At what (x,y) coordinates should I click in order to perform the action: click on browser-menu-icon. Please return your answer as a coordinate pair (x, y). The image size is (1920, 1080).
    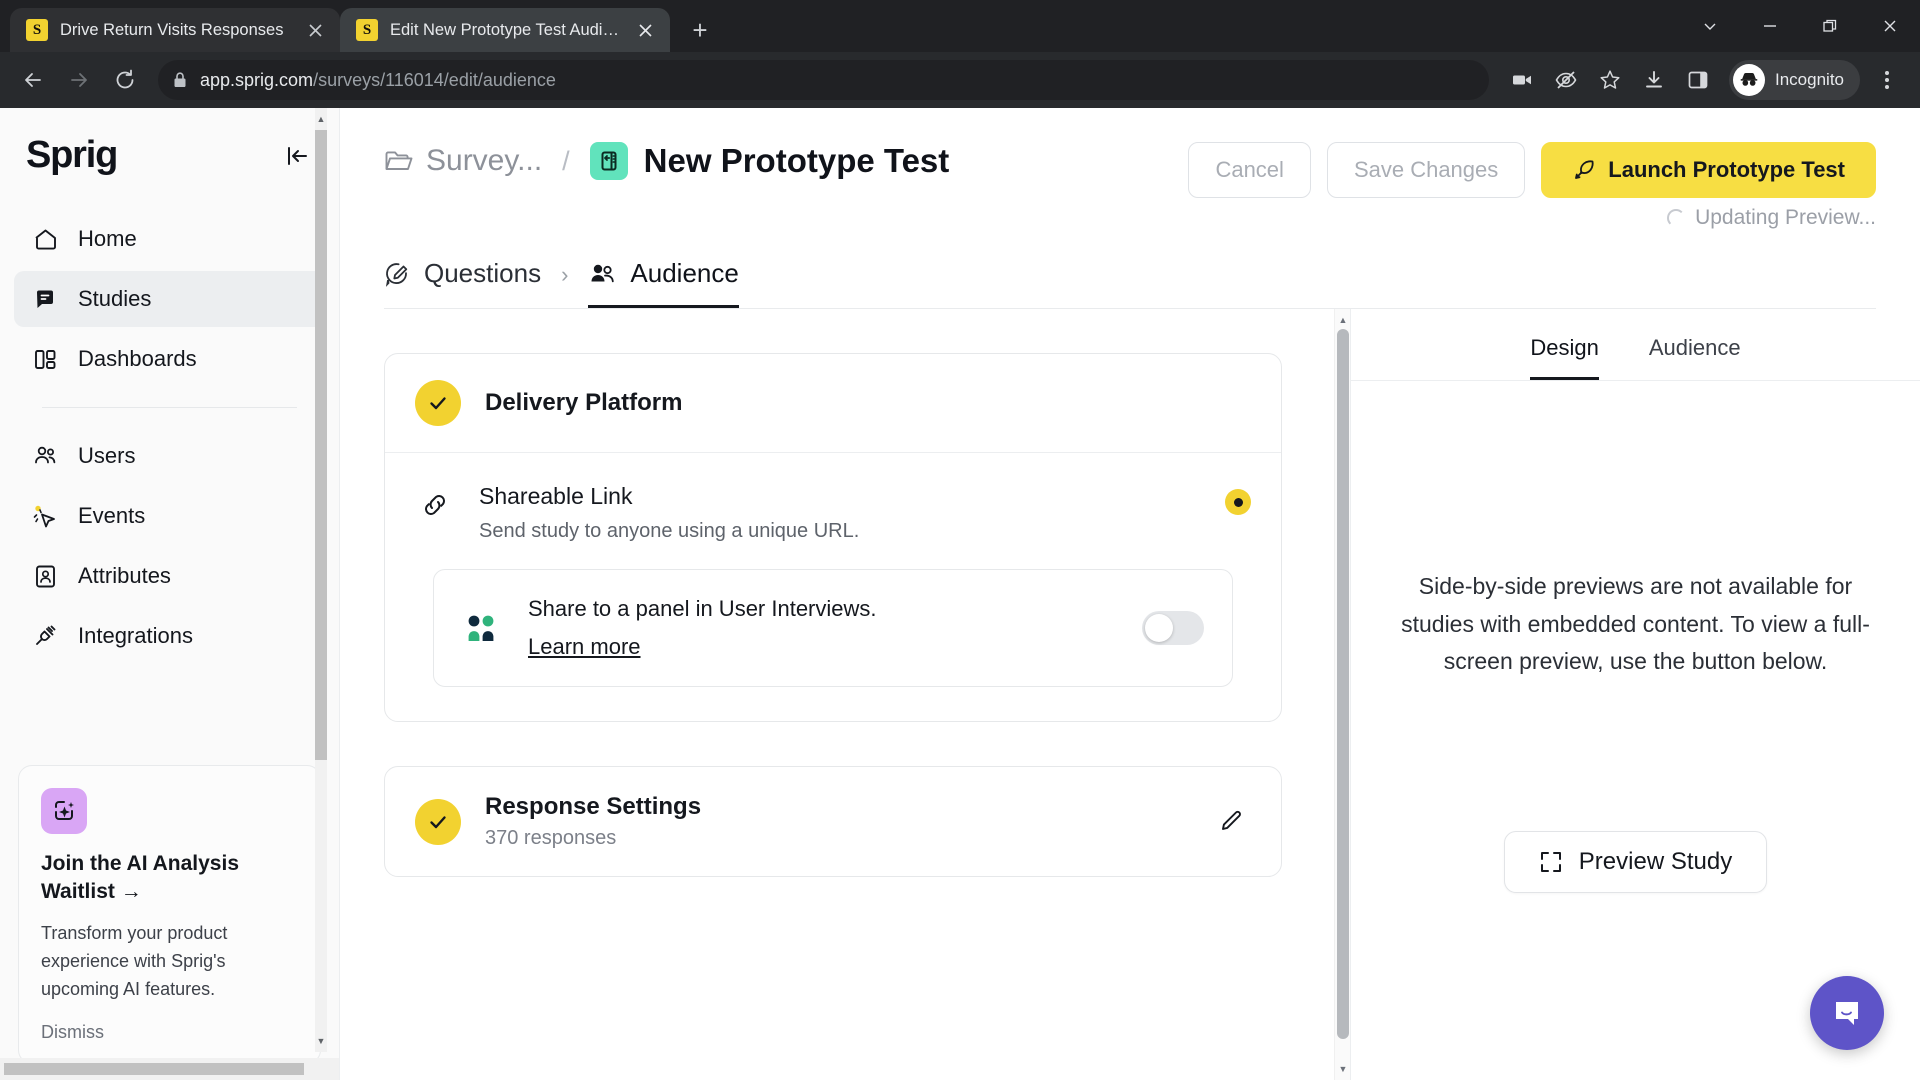
    Looking at the image, I should click on (1887, 80).